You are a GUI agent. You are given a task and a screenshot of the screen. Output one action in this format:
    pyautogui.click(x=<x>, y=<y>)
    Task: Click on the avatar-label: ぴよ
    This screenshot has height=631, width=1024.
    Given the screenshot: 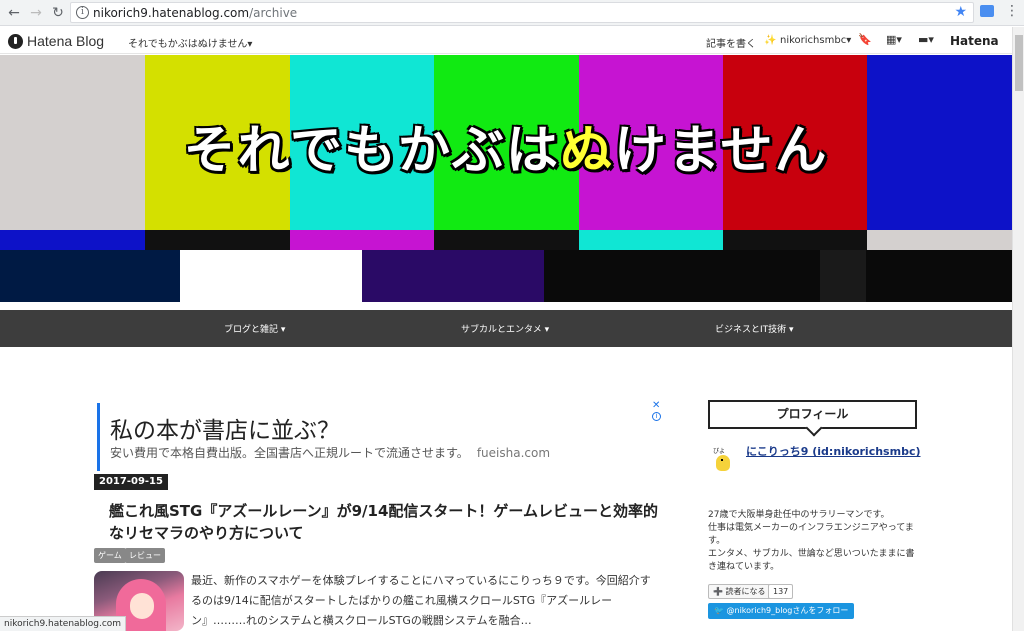 What is the action you would take?
    pyautogui.click(x=719, y=451)
    